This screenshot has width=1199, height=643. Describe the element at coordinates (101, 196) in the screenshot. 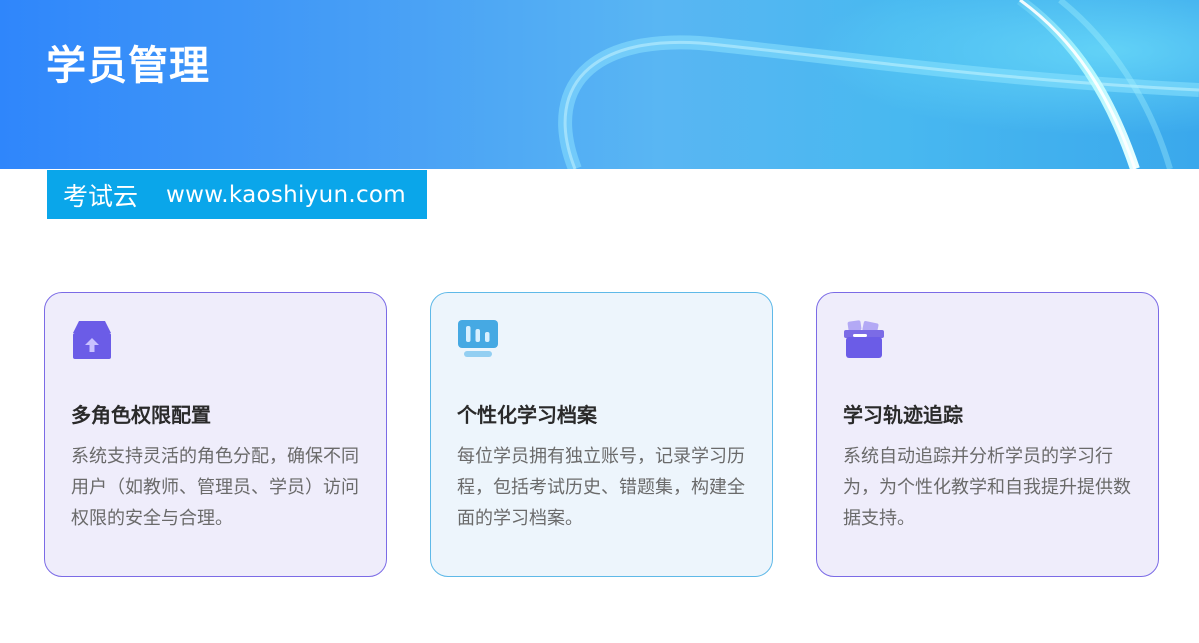

I see `brand-name: 考试云` at that location.